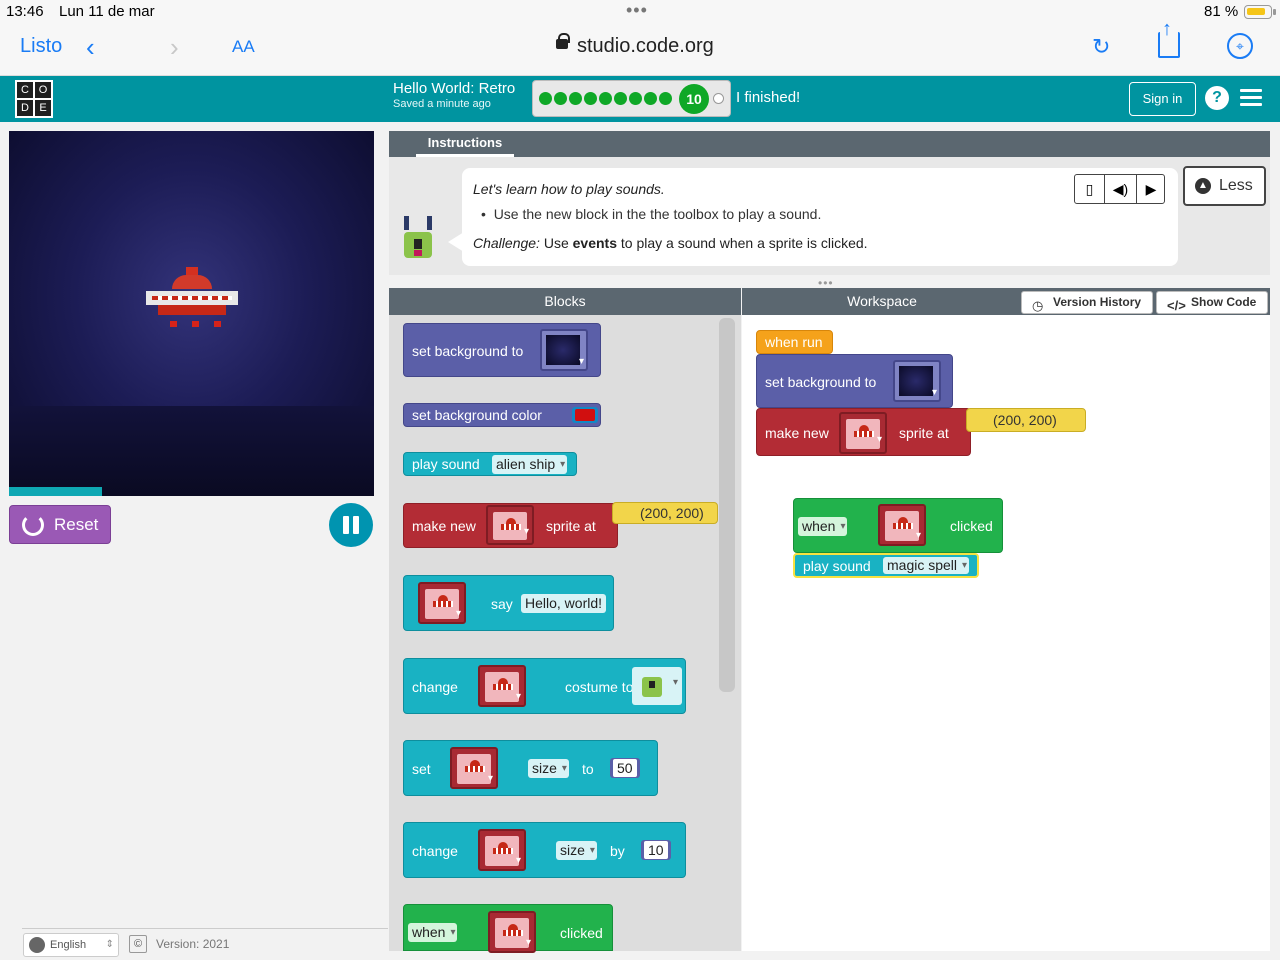 The image size is (1280, 960). I want to click on block-set-size: set ▾ size to 50, so click(530, 768).